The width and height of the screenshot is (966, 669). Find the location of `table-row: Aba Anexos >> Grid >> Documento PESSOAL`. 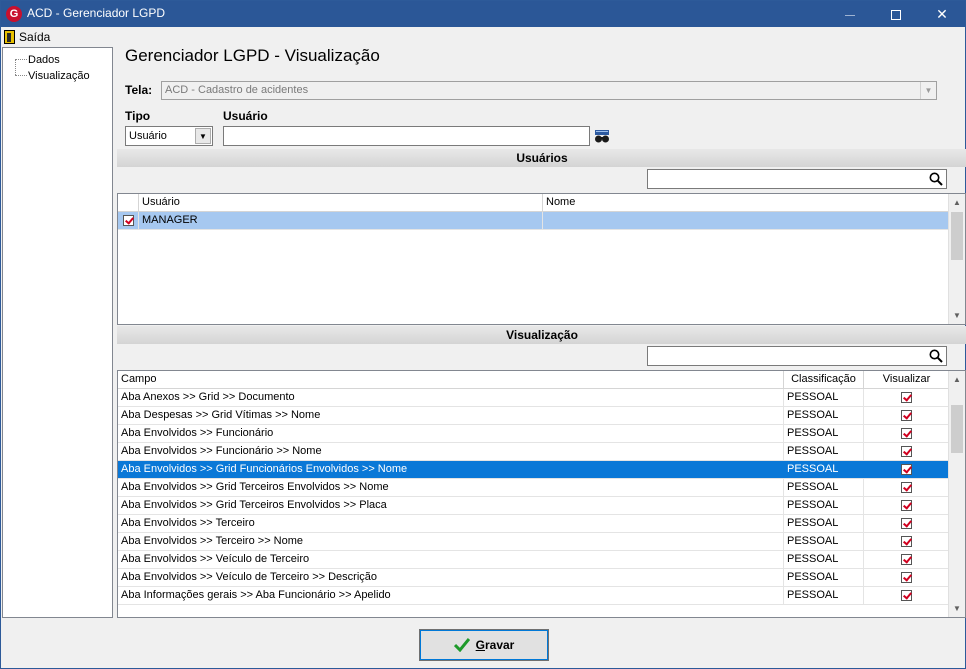

table-row: Aba Anexos >> Grid >> Documento PESSOAL is located at coordinates (534, 398).